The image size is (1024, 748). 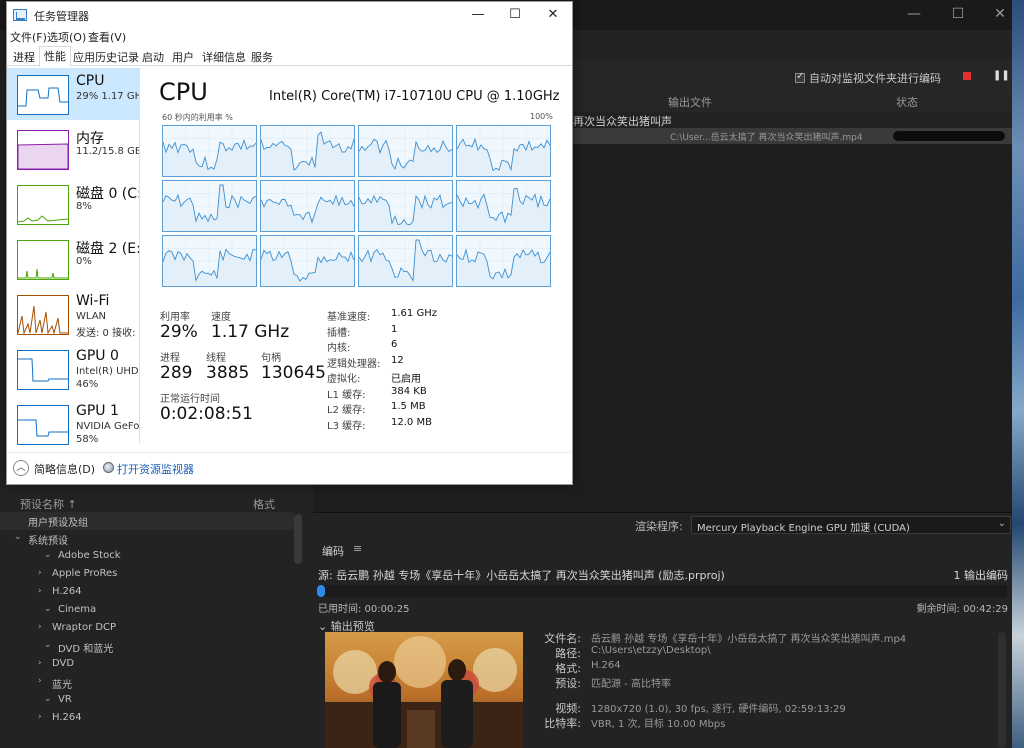 I want to click on spec-value: 6, so click(x=394, y=344).